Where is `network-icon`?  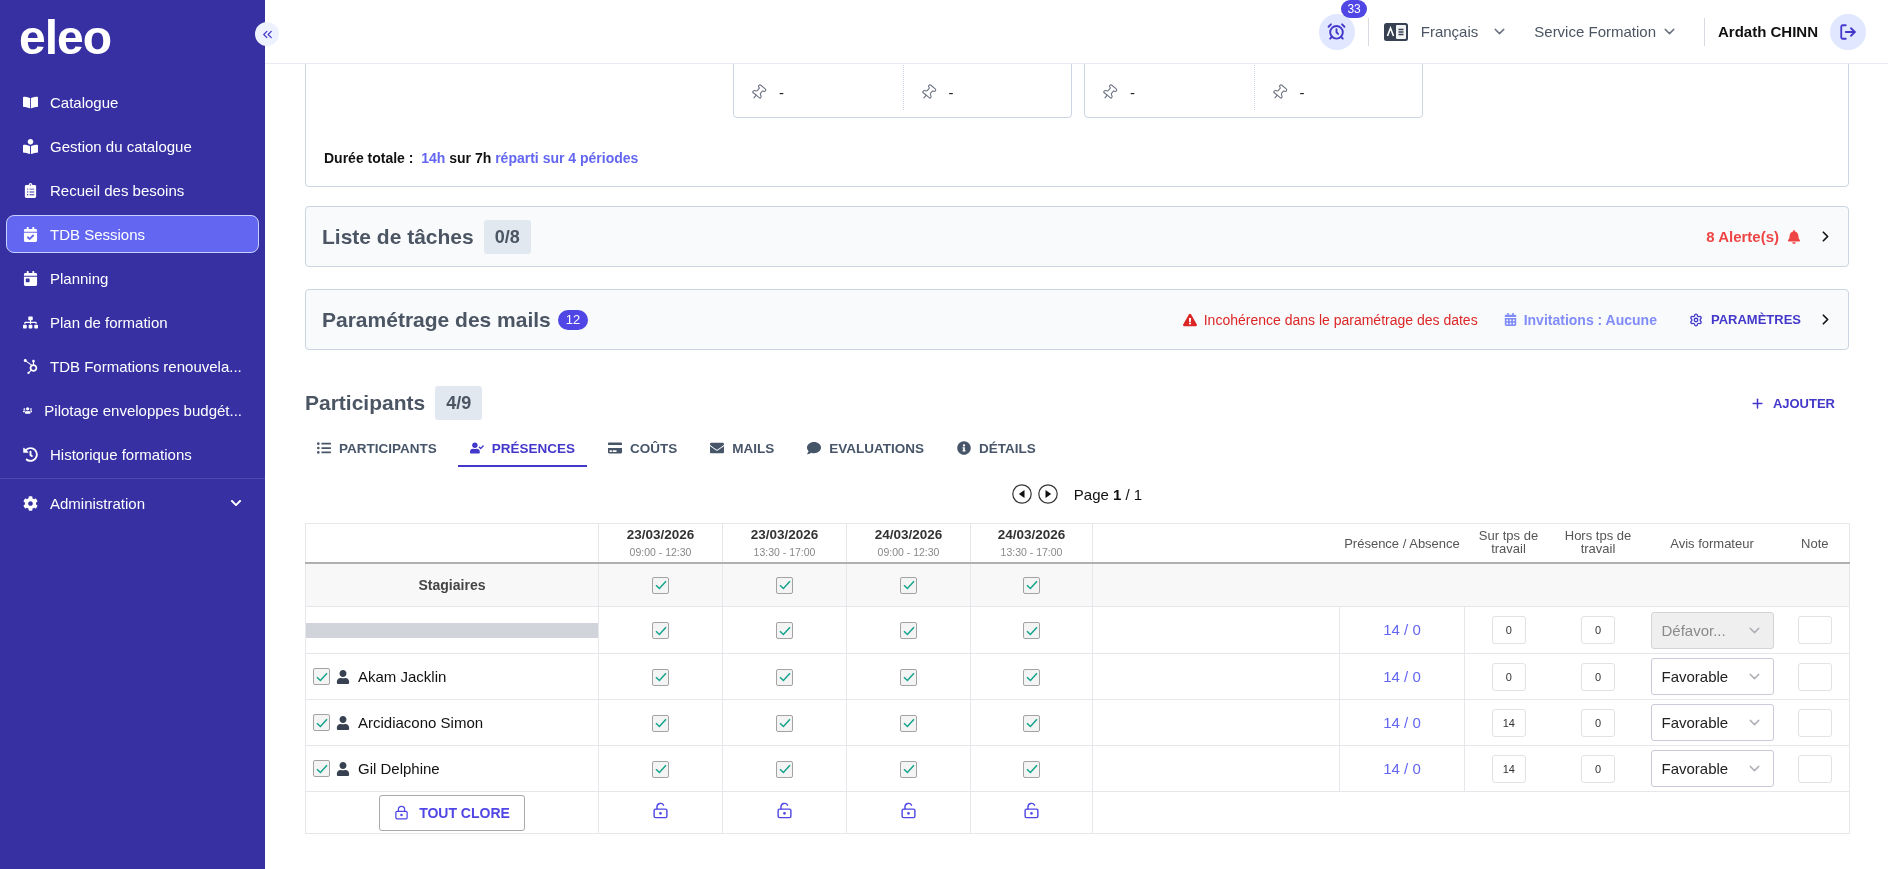
network-icon is located at coordinates (30, 366).